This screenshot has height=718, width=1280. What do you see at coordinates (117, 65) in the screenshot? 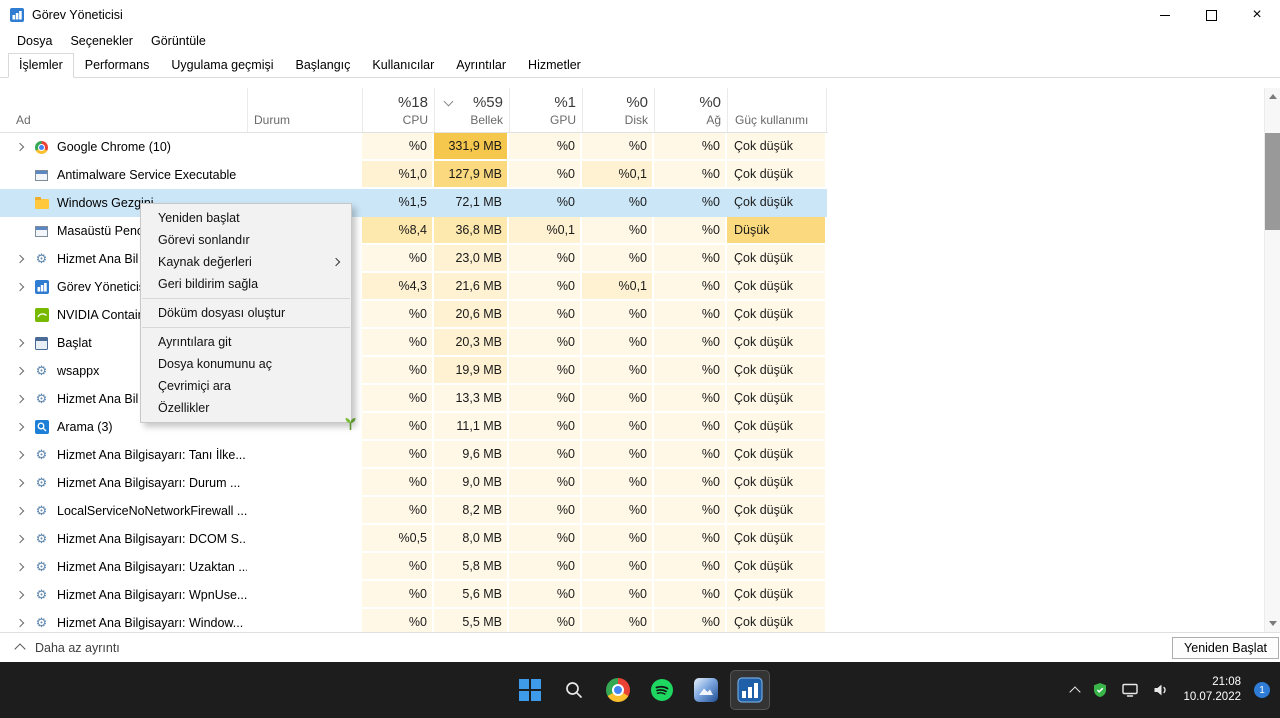
I see `tab-performans: Performans` at bounding box center [117, 65].